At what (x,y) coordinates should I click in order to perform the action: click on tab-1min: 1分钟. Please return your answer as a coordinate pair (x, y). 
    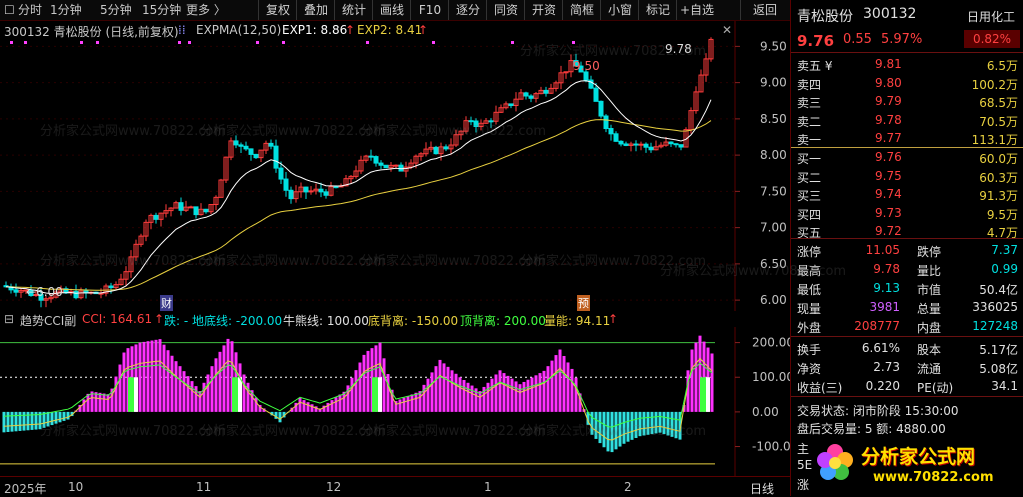
    Looking at the image, I should click on (66, 10).